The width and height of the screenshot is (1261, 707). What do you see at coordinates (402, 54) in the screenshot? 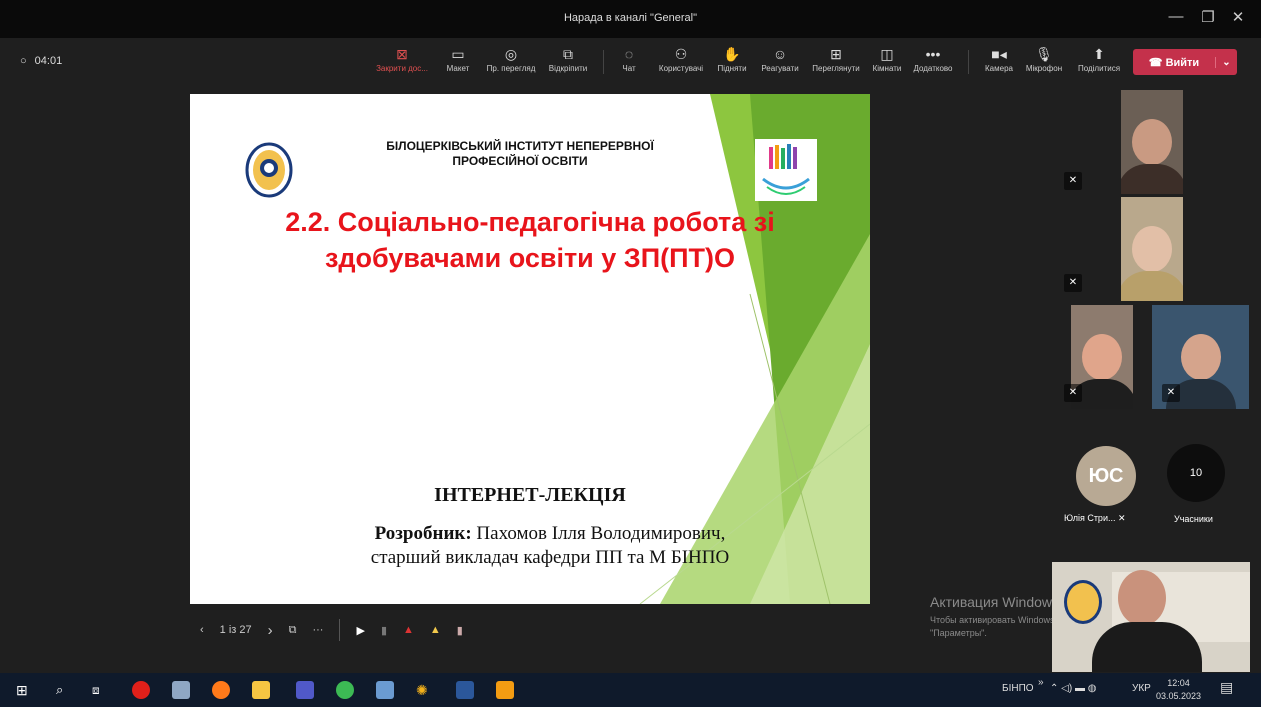
I see `close-share-icon: ⊠` at bounding box center [402, 54].